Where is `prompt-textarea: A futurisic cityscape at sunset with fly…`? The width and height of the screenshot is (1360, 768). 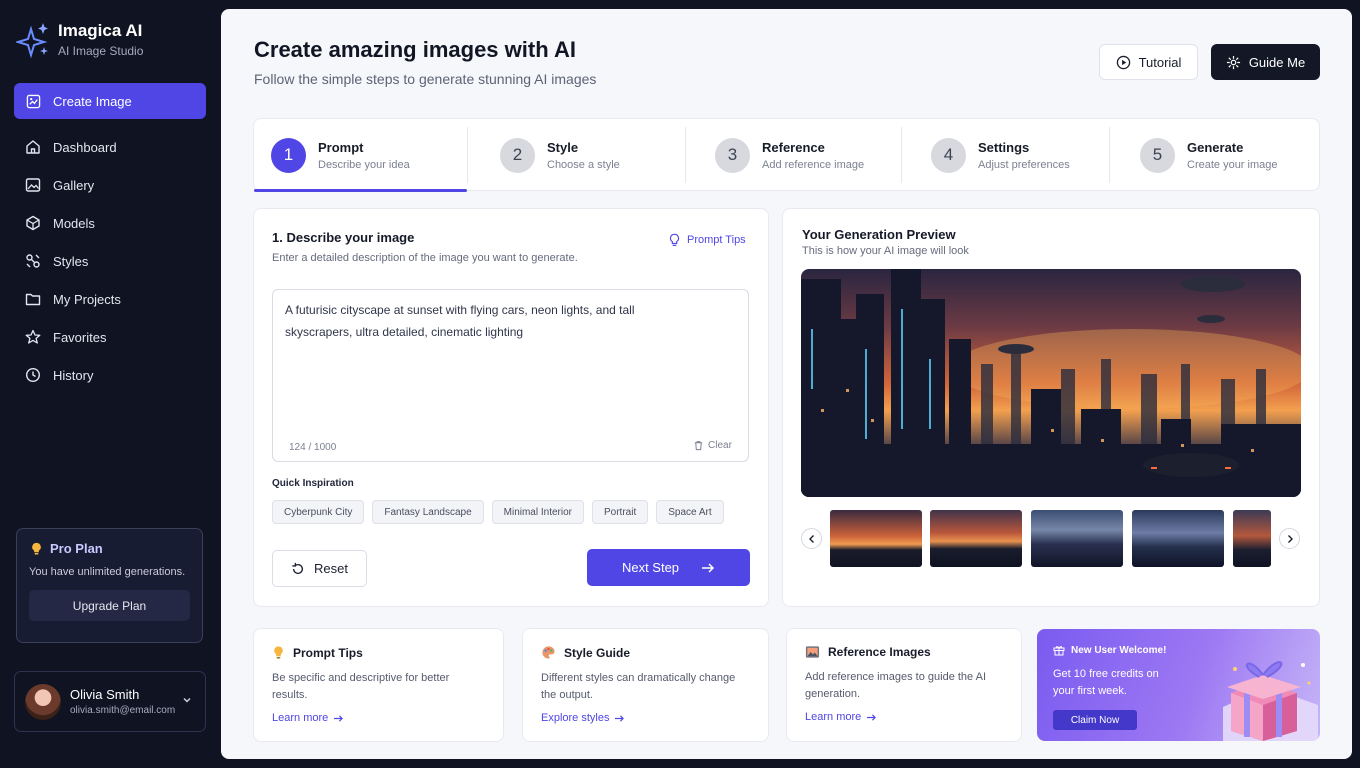 prompt-textarea: A futurisic cityscape at sunset with fly… is located at coordinates (510, 375).